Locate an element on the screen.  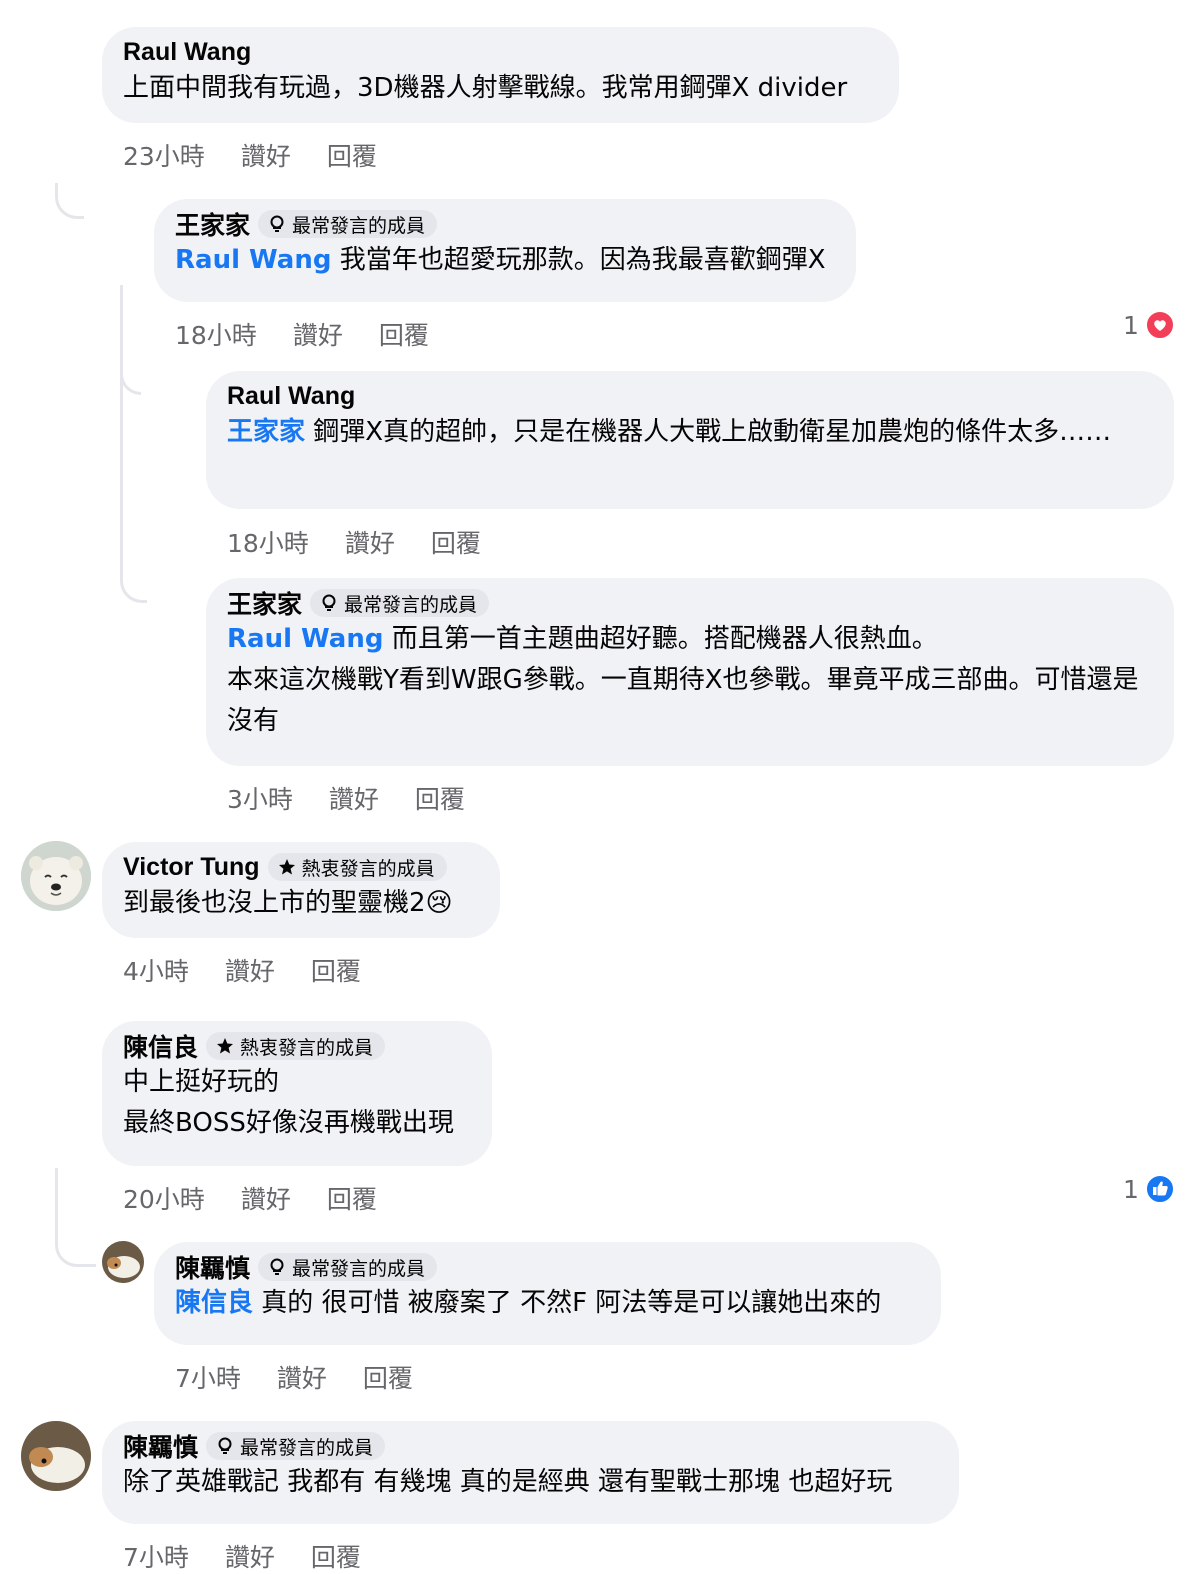
comment-text: 上面中間我有玩過，3D機器人射擊戰線。我常用鋼彈X divider is located at coordinates (485, 88).